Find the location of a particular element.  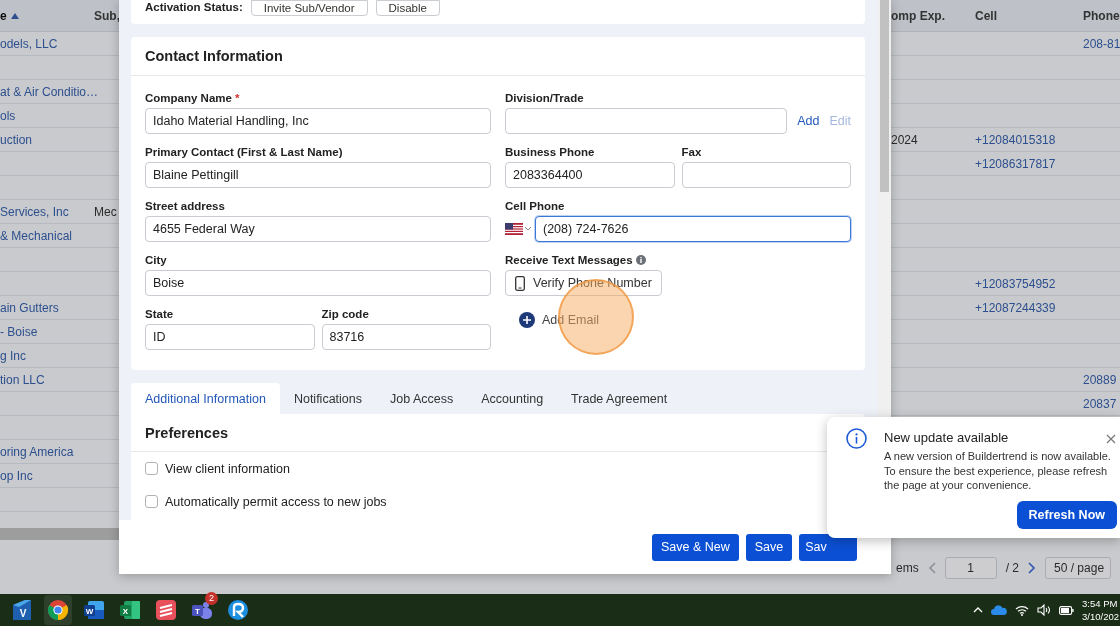

text-field: 83716 is located at coordinates (406, 337).